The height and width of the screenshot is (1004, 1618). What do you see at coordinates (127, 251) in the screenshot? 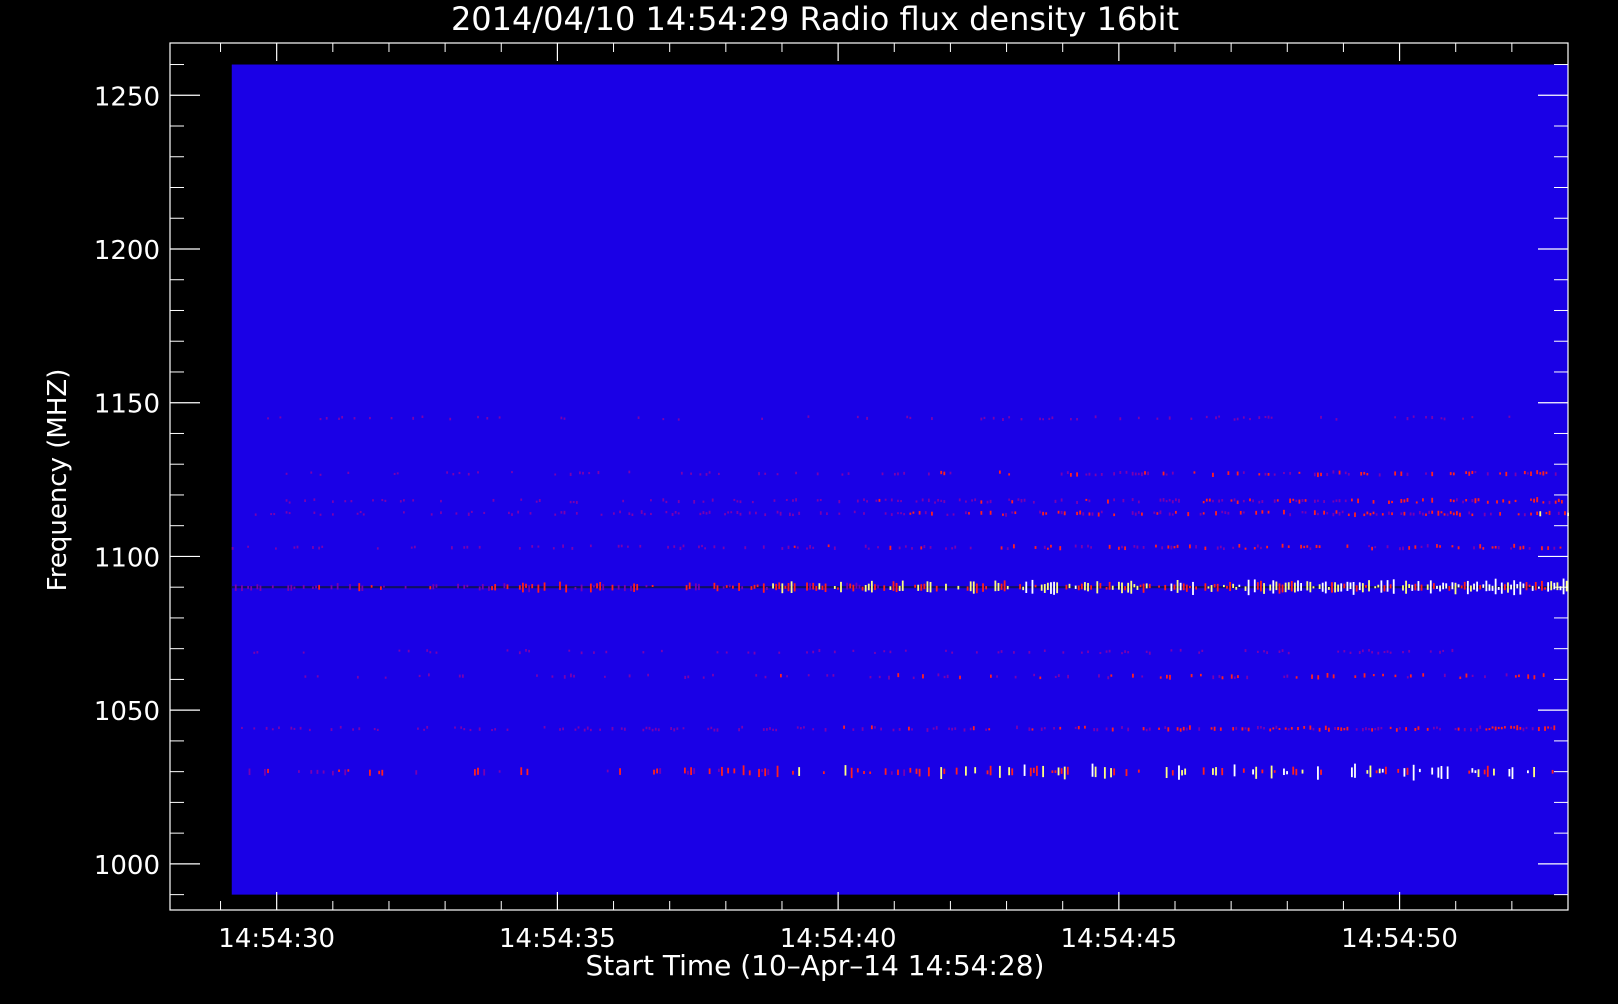
I see `y-tick-label: 1200` at bounding box center [127, 251].